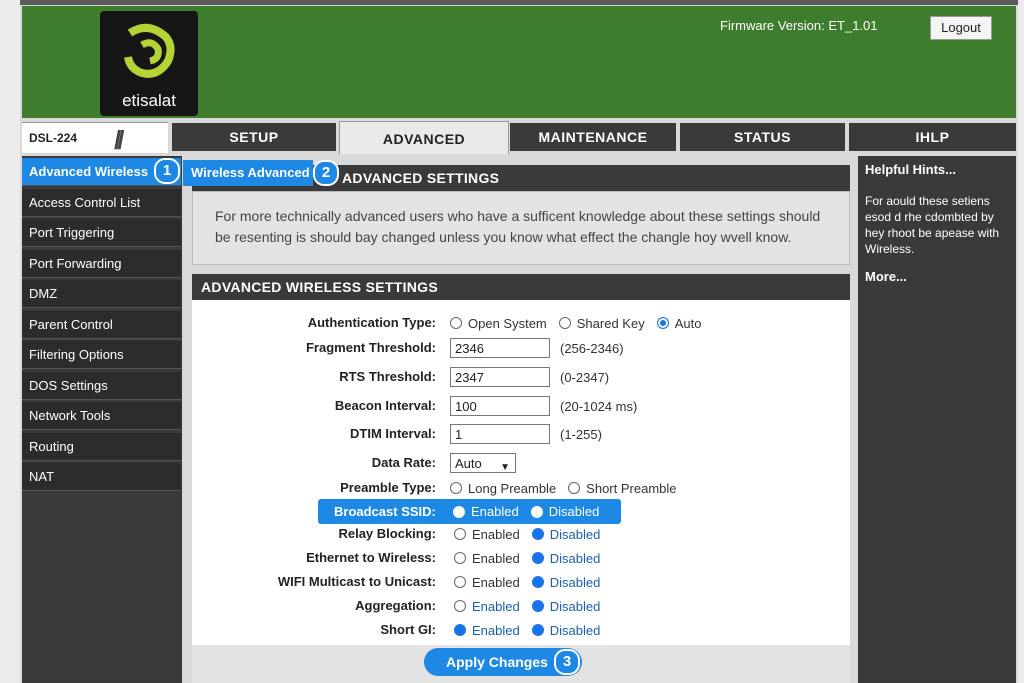  Describe the element at coordinates (408, 629) in the screenshot. I see `short-gi-label: Short GI:` at that location.